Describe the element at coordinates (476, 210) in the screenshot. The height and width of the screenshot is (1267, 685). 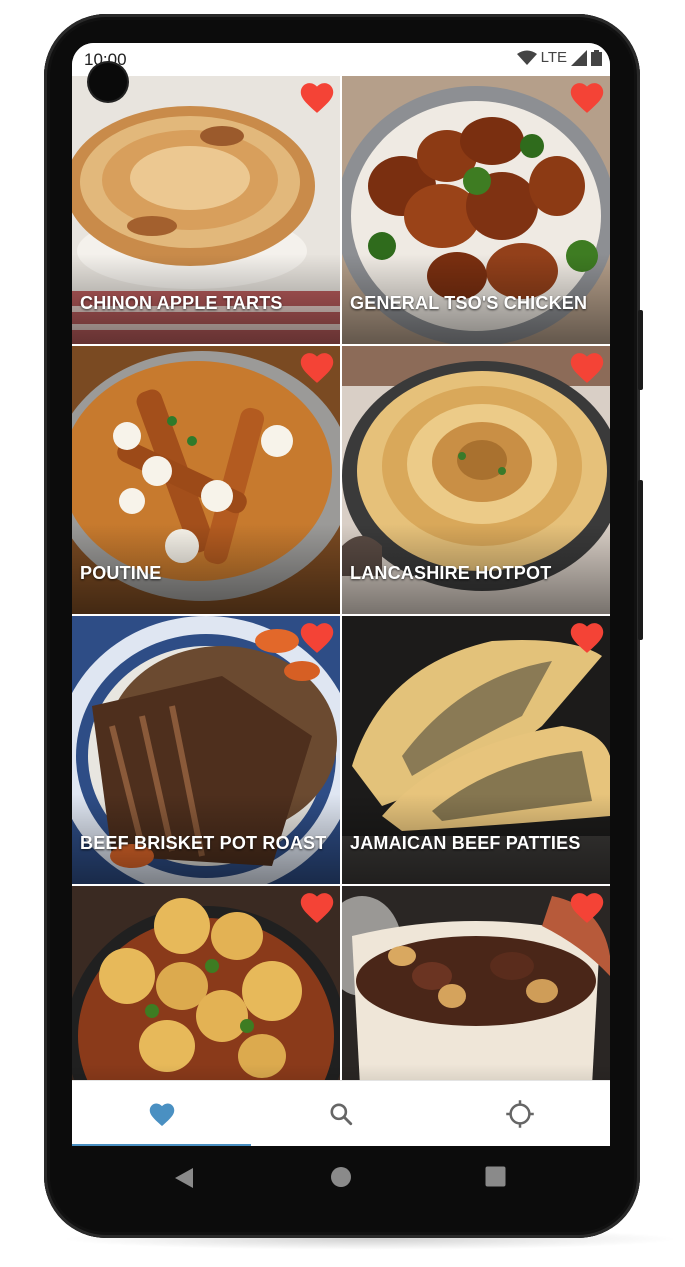
I see `recipe-card: GENERAL TSO'S CHICKEN` at that location.